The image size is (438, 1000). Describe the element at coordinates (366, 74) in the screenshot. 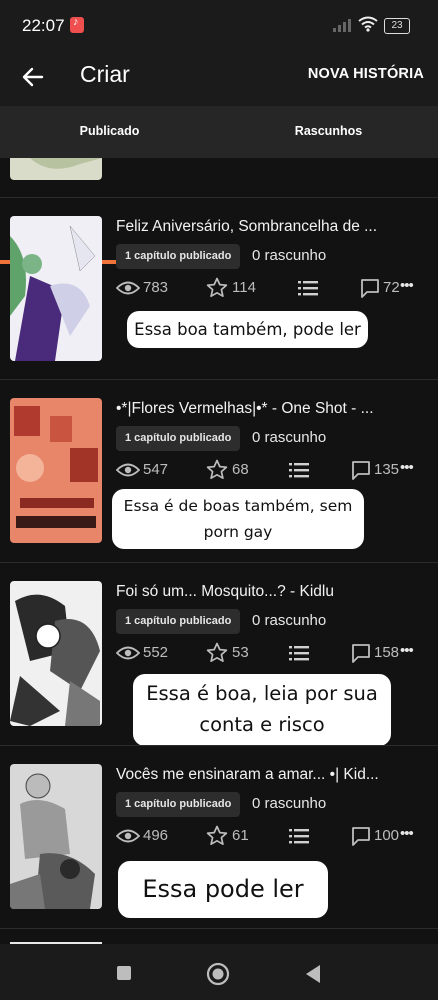

I see `new-story-button: NOVA HISTÓRIA` at that location.